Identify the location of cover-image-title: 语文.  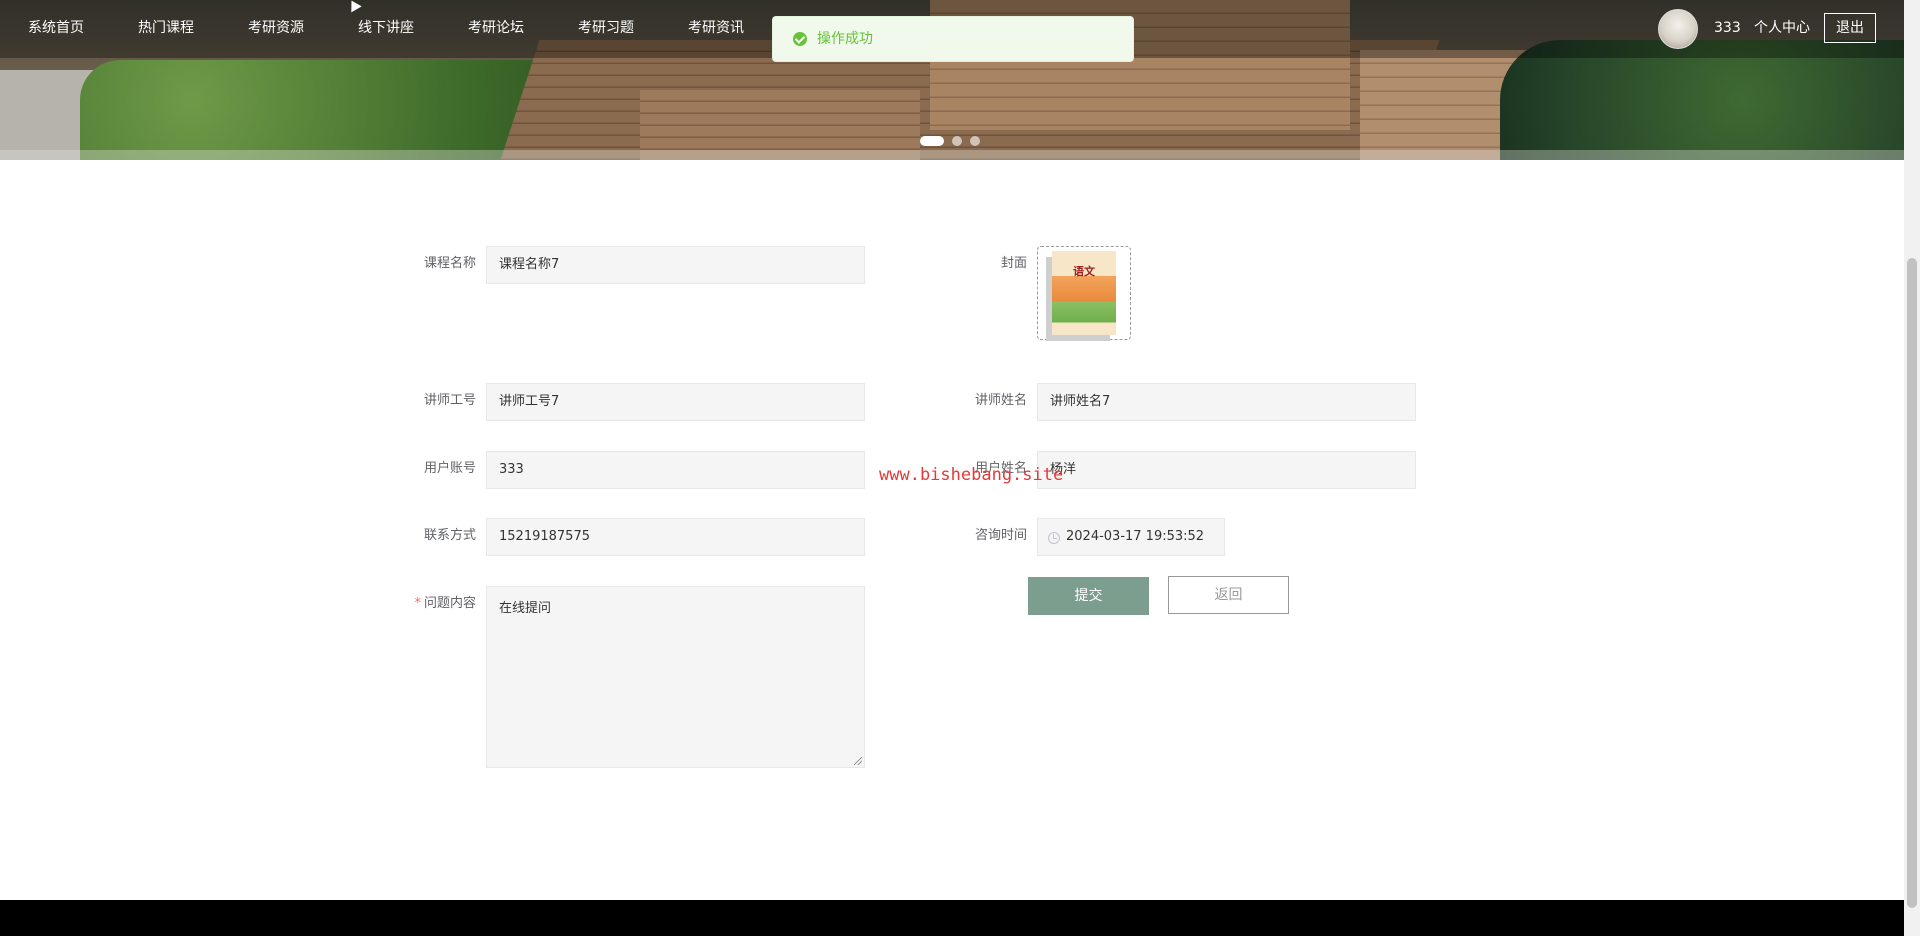
(1084, 271).